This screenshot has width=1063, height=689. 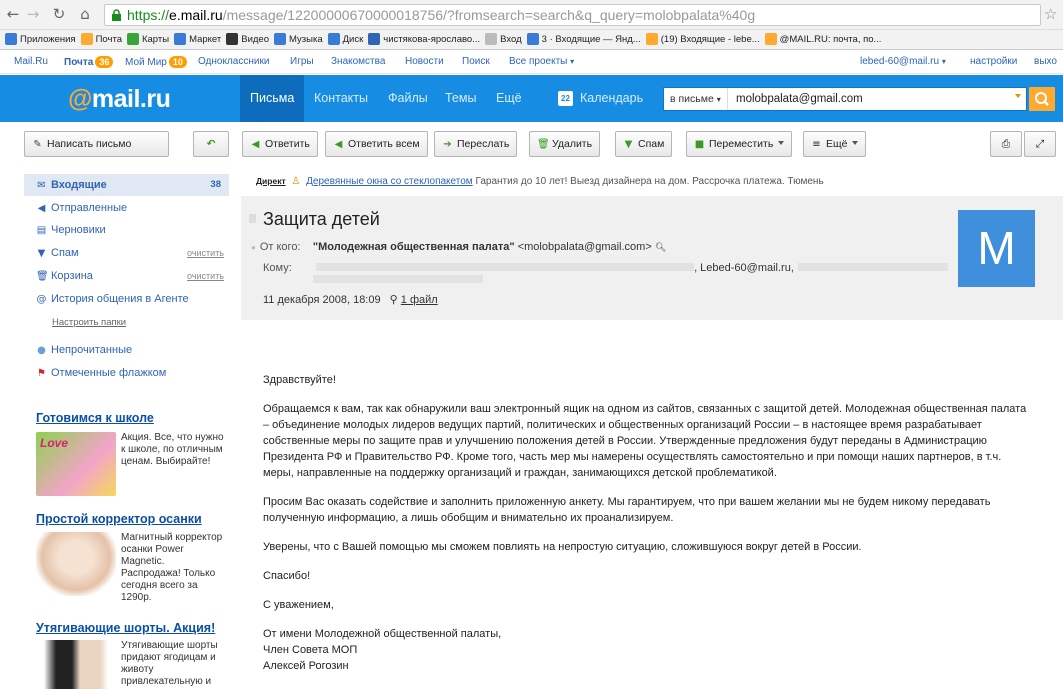 I want to click on compose-button: ✎ Написать письмо, so click(x=96, y=144).